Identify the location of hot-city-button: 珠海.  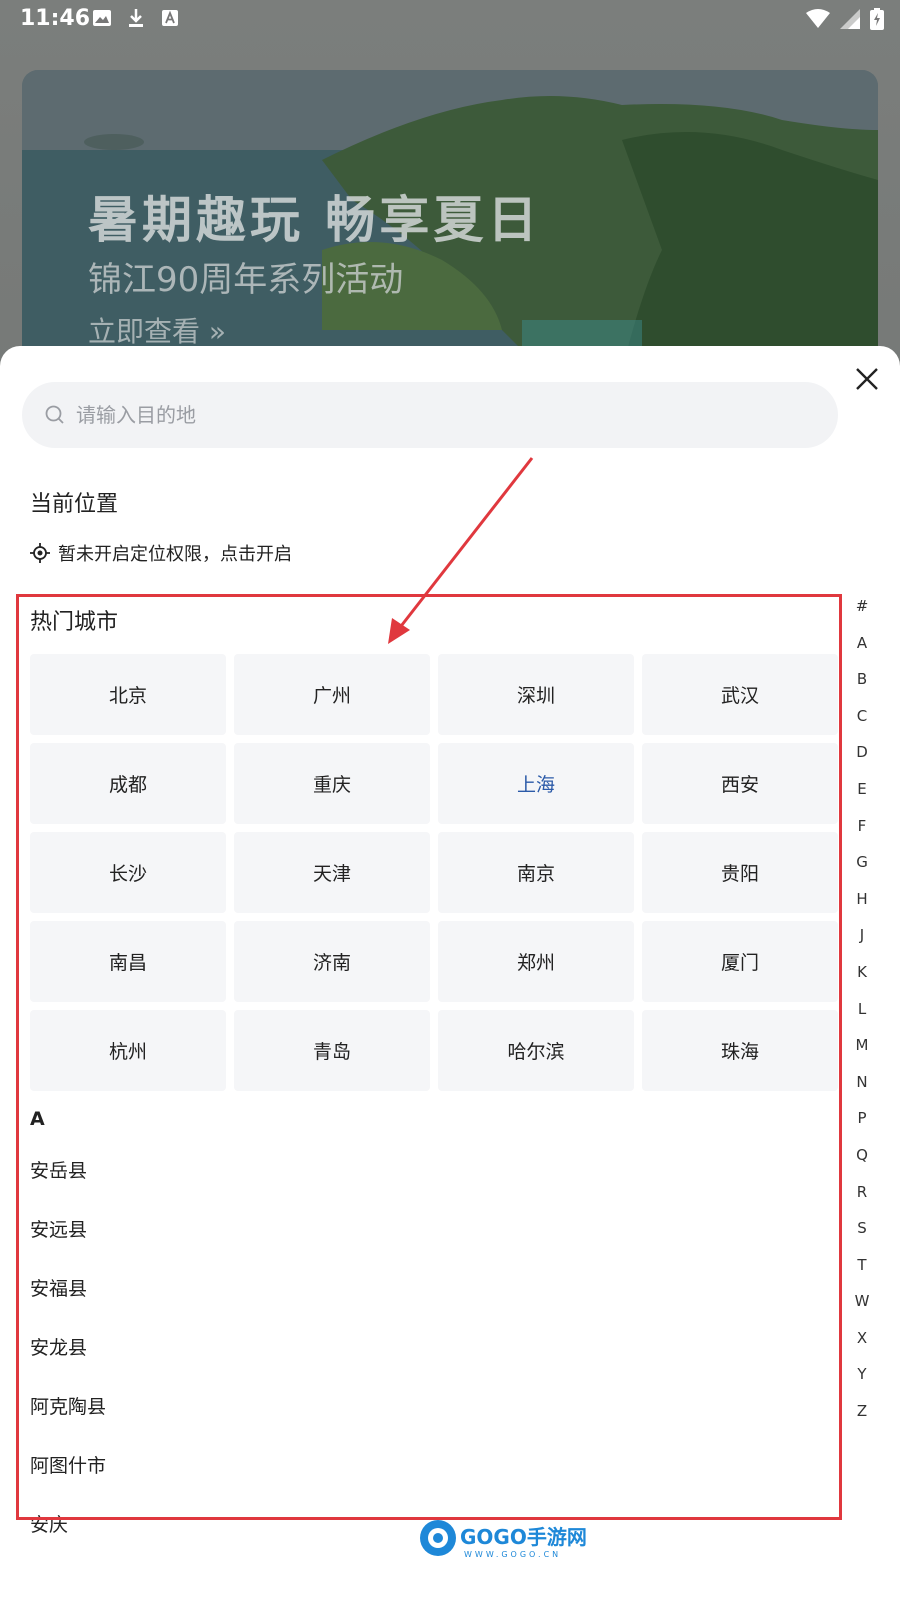
(740, 1050).